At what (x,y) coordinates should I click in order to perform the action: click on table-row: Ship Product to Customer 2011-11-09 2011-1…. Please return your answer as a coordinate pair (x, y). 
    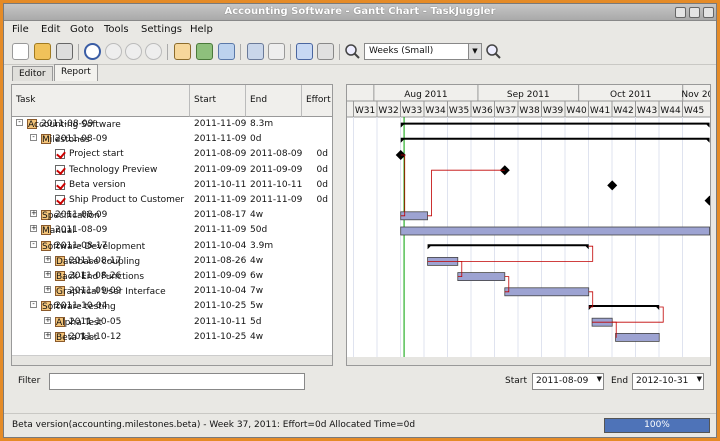
    Looking at the image, I should click on (172, 200).